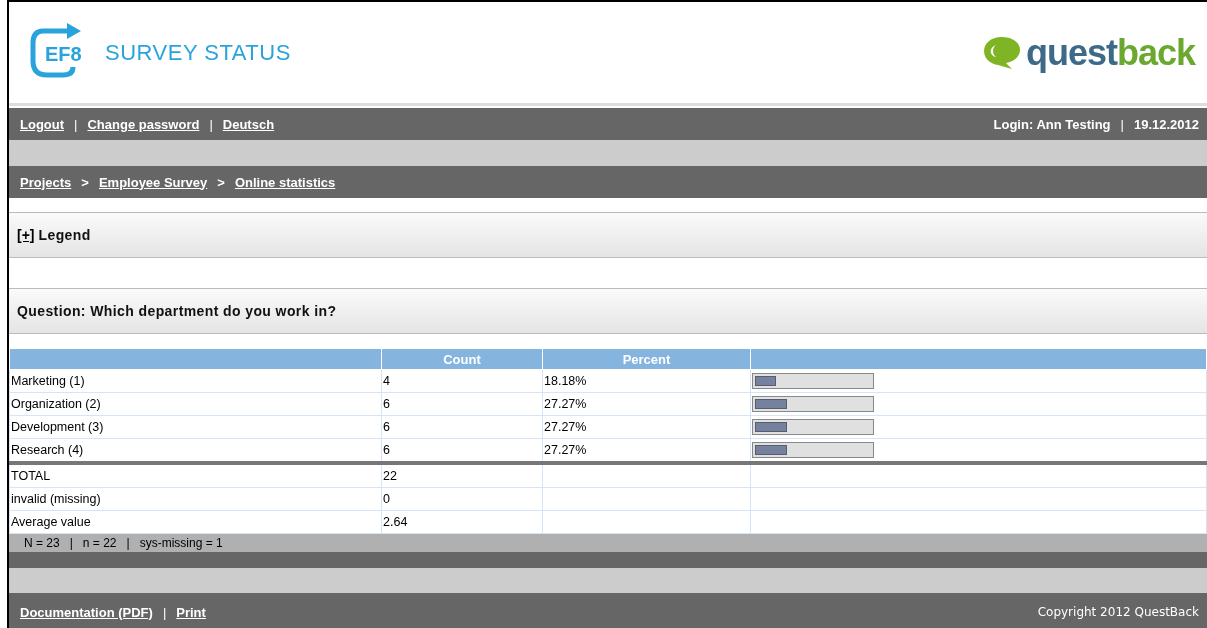  What do you see at coordinates (181, 543) in the screenshot?
I see `stat-text: sys-missing = 1` at bounding box center [181, 543].